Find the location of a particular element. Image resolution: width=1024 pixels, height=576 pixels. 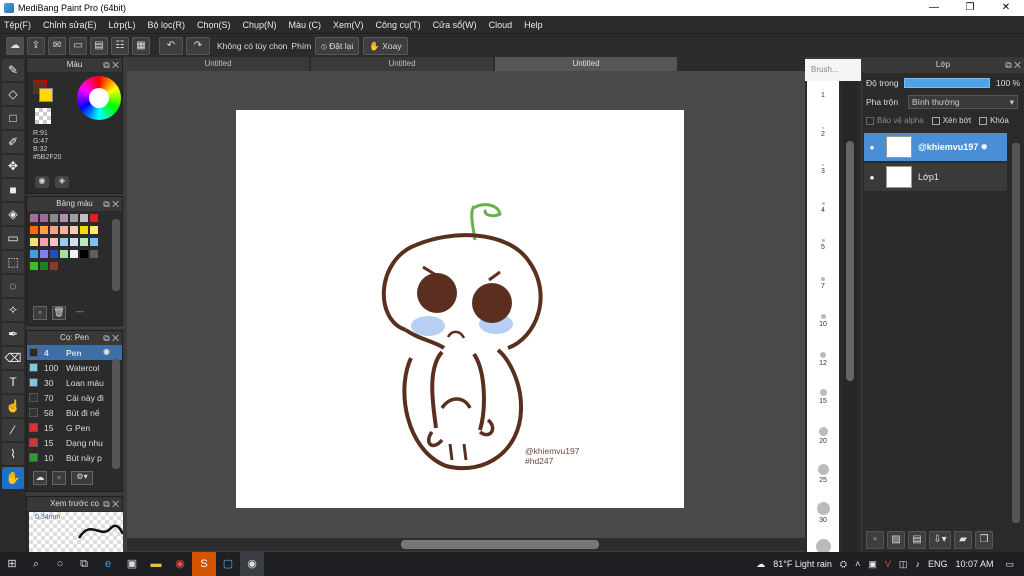

folder-icon: ▰ is located at coordinates (963, 540).